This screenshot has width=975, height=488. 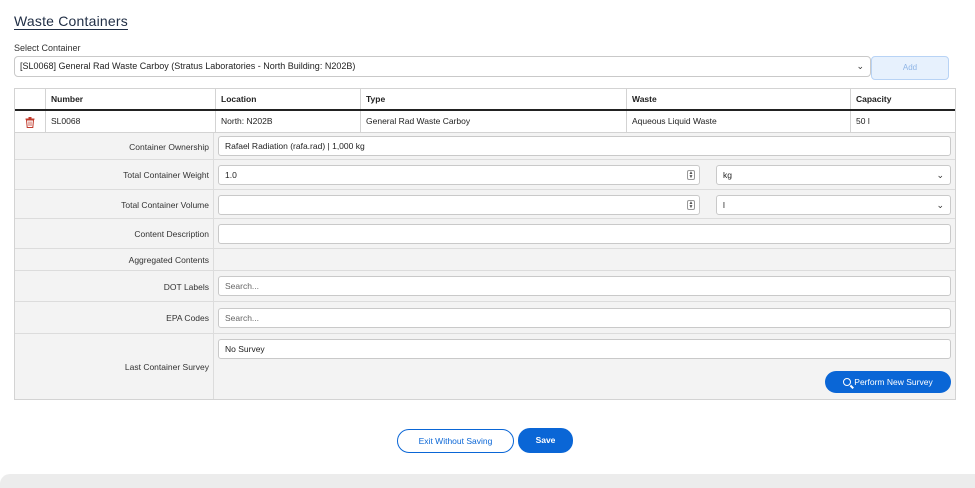 What do you see at coordinates (171, 234) in the screenshot?
I see `content-label: Content Description` at bounding box center [171, 234].